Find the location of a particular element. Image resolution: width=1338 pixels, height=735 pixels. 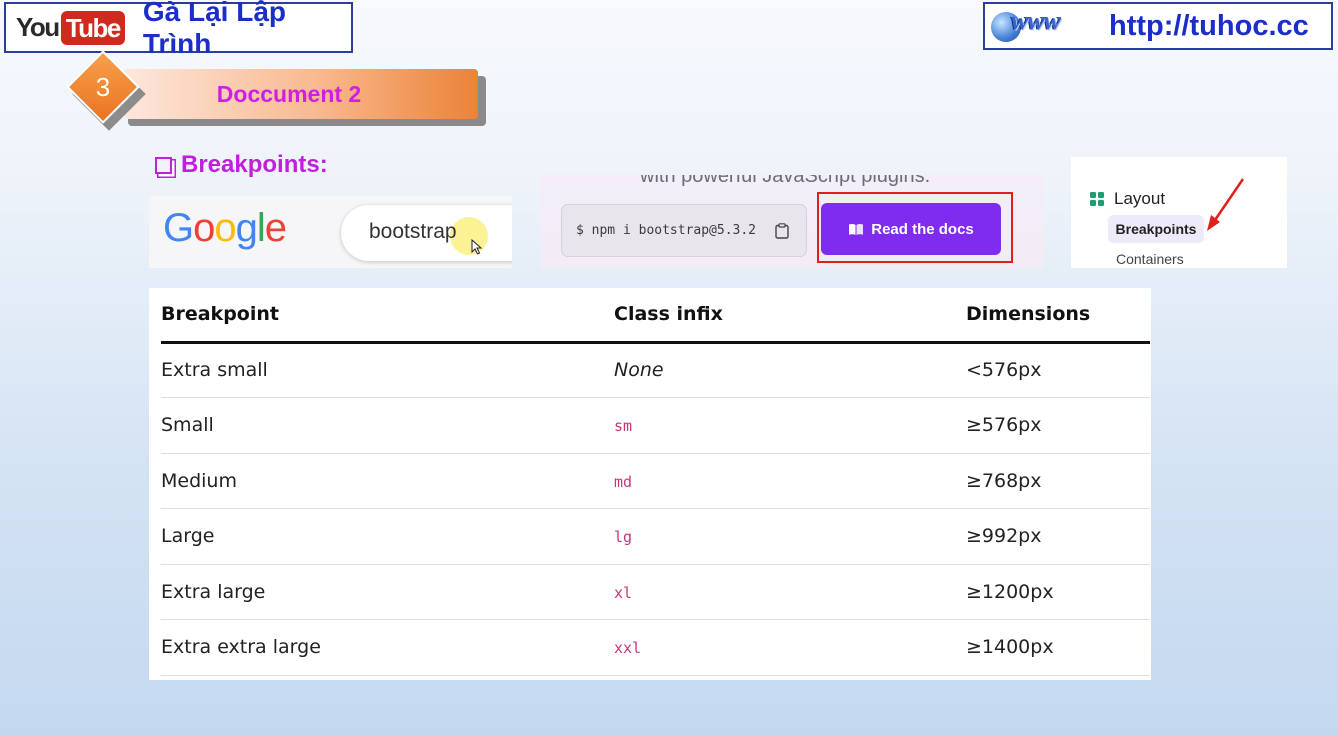

dimensions-cell: ≥992px is located at coordinates (1058, 536).